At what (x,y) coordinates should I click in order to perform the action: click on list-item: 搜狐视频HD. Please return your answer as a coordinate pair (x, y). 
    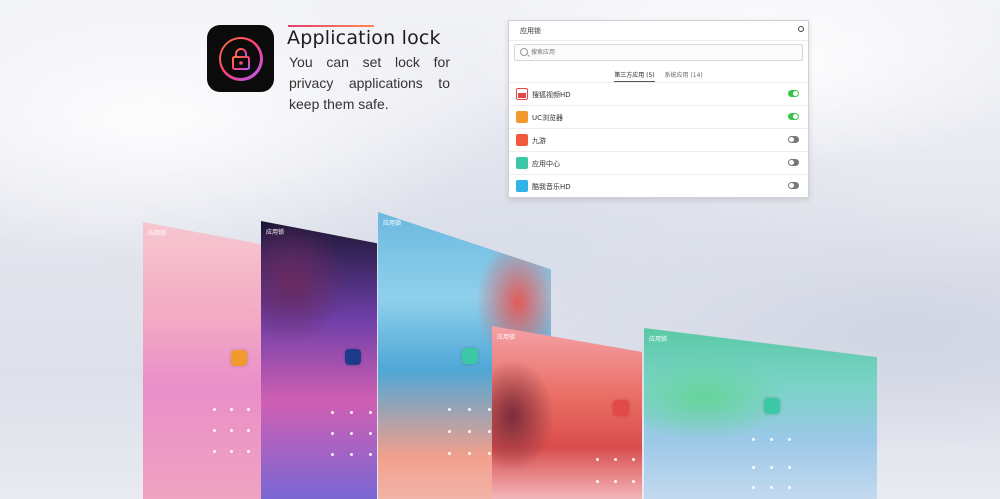
    Looking at the image, I should click on (658, 93).